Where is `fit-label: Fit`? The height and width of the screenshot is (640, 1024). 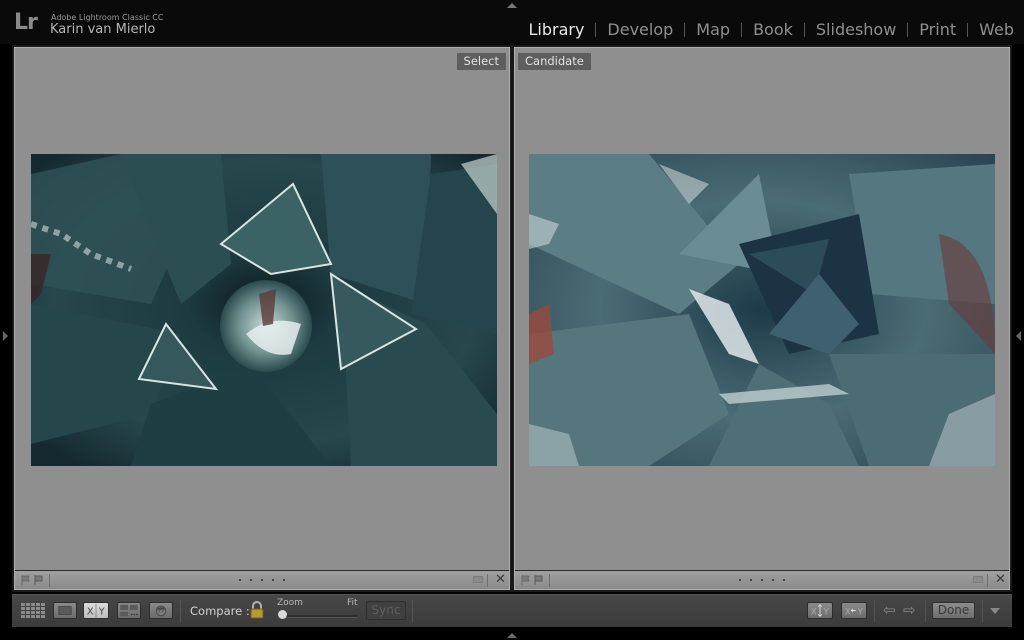 fit-label: Fit is located at coordinates (352, 603).